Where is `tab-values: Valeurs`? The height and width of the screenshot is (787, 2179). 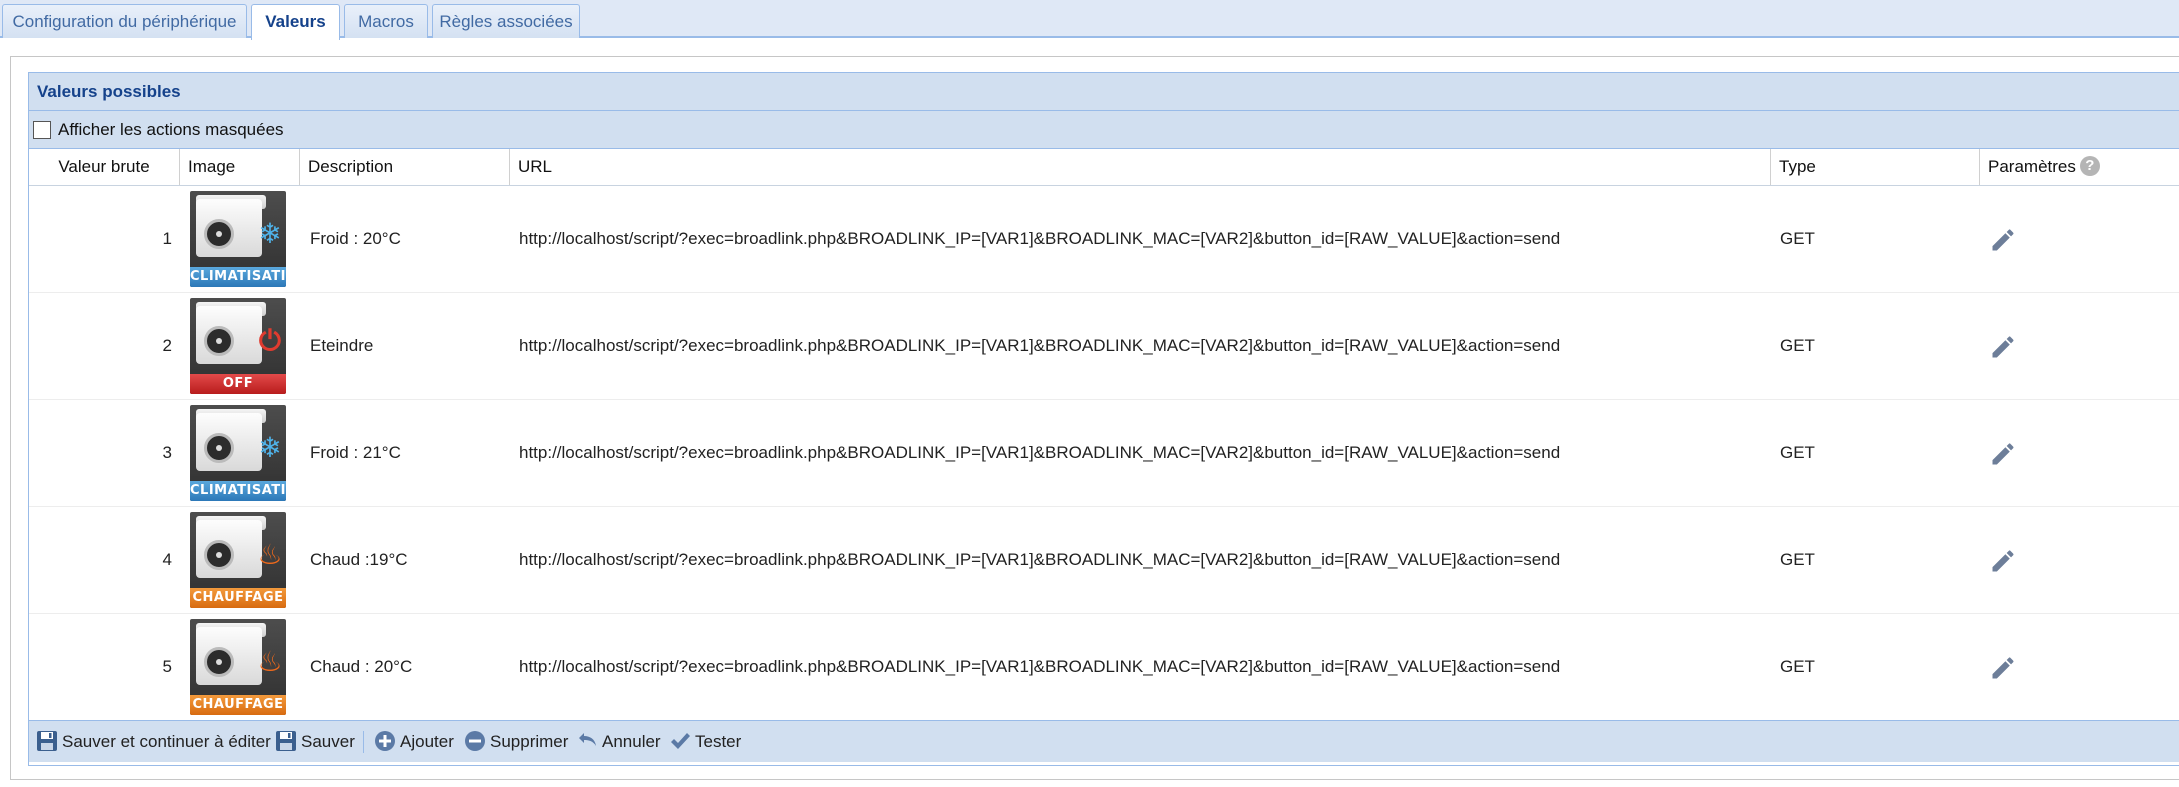
tab-values: Valeurs is located at coordinates (295, 22).